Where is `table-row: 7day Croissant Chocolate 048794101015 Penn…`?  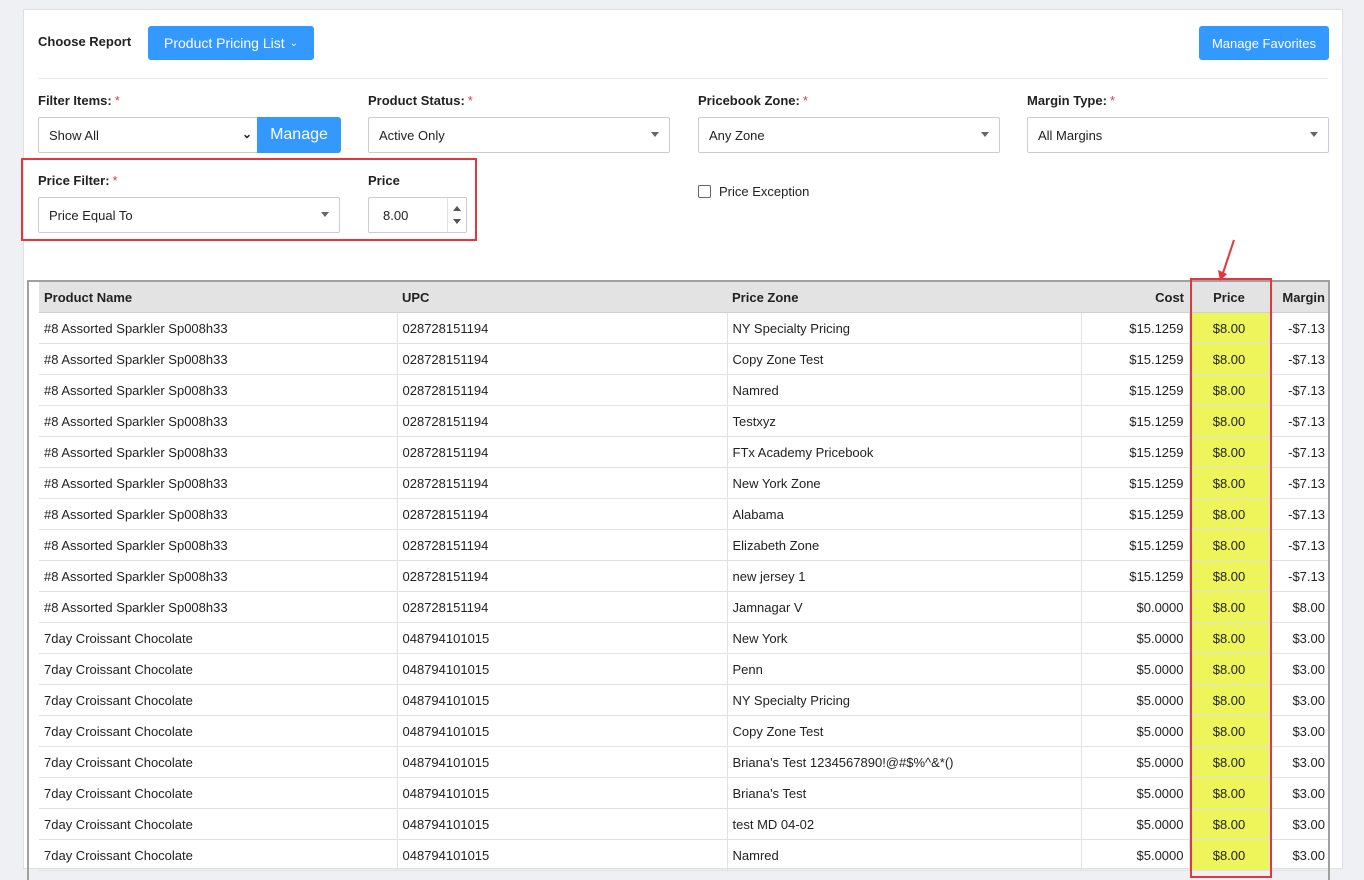 table-row: 7day Croissant Chocolate 048794101015 Penn… is located at coordinates (683, 669).